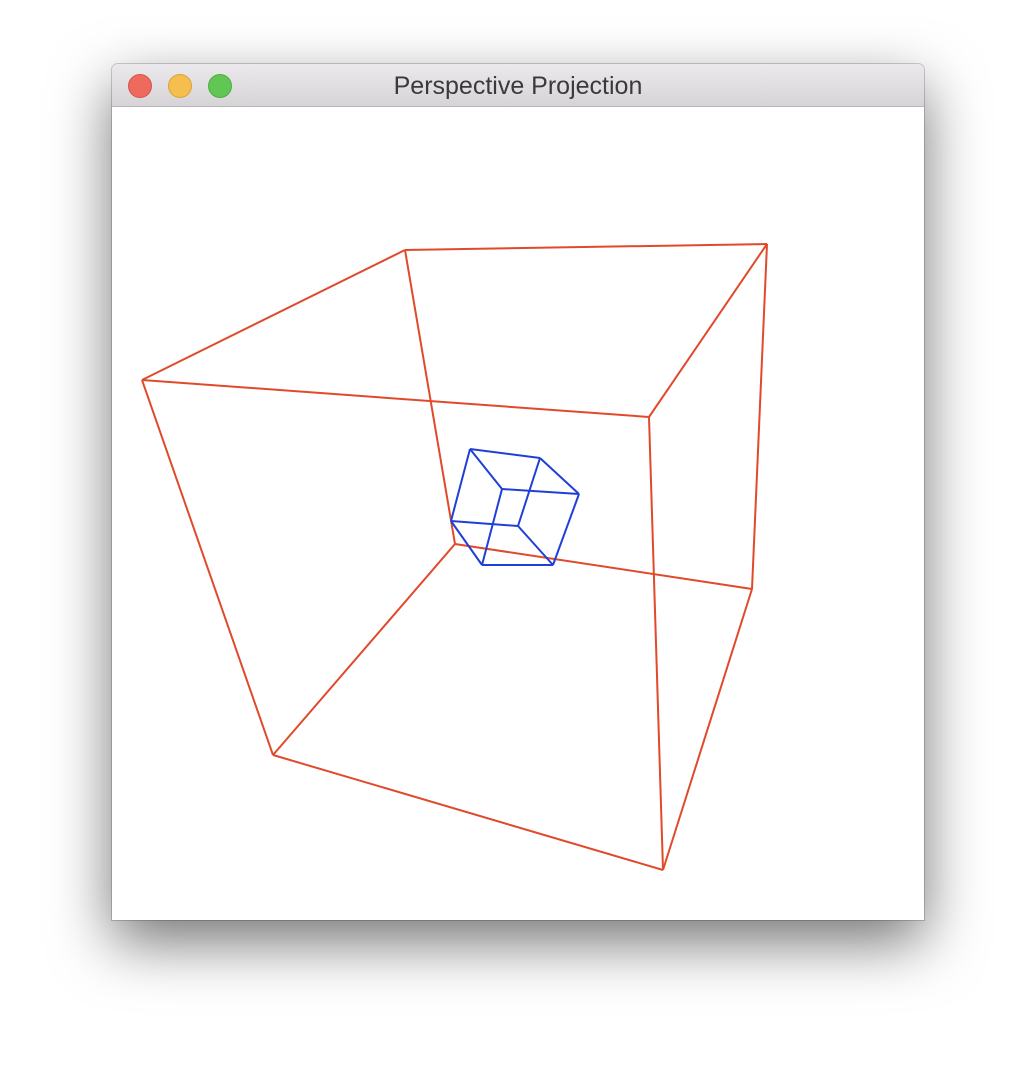 Image resolution: width=1036 pixels, height=1080 pixels. I want to click on window-title: Perspective Projection, so click(518, 86).